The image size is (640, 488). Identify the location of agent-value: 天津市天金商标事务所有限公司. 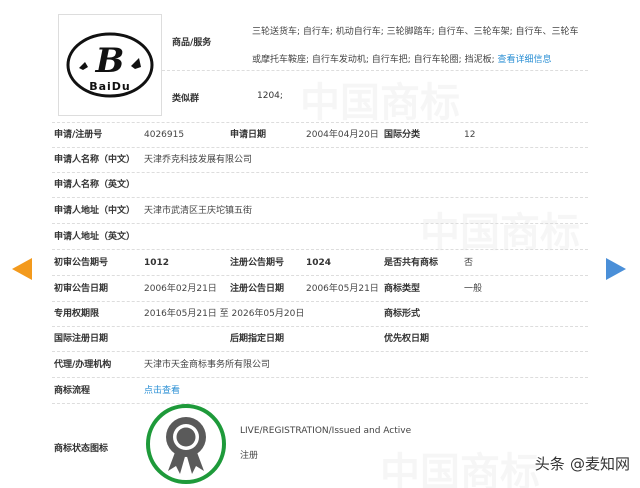
(207, 365).